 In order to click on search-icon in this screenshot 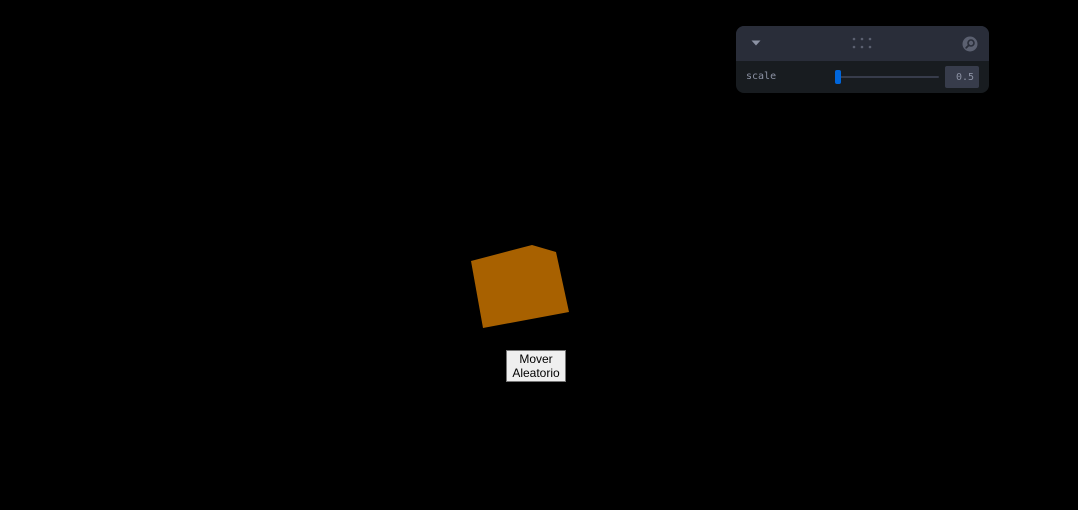, I will do `click(970, 44)`.